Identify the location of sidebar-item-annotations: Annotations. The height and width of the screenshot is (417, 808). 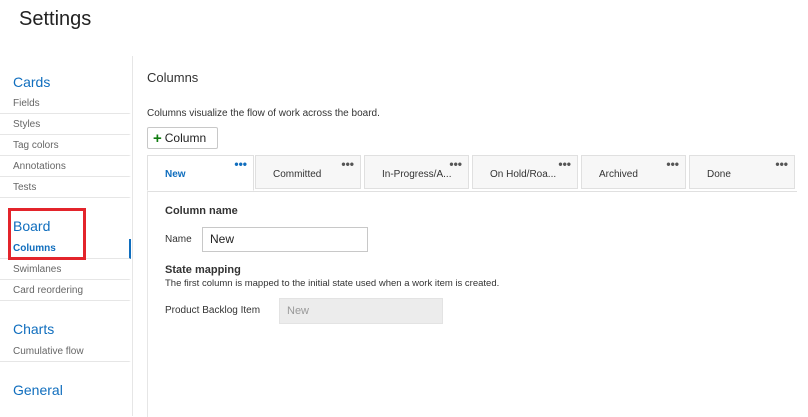
(65, 167).